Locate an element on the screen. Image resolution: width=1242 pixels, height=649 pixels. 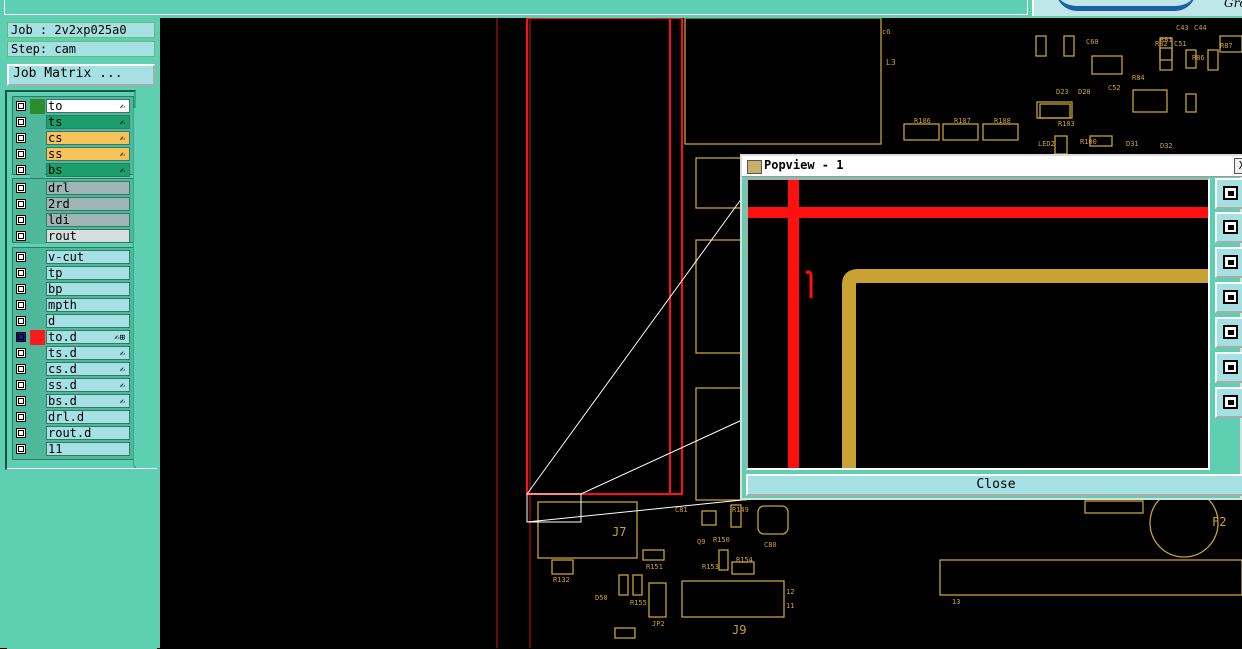
layer-row-ss: ss ✍ is located at coordinates (73, 154).